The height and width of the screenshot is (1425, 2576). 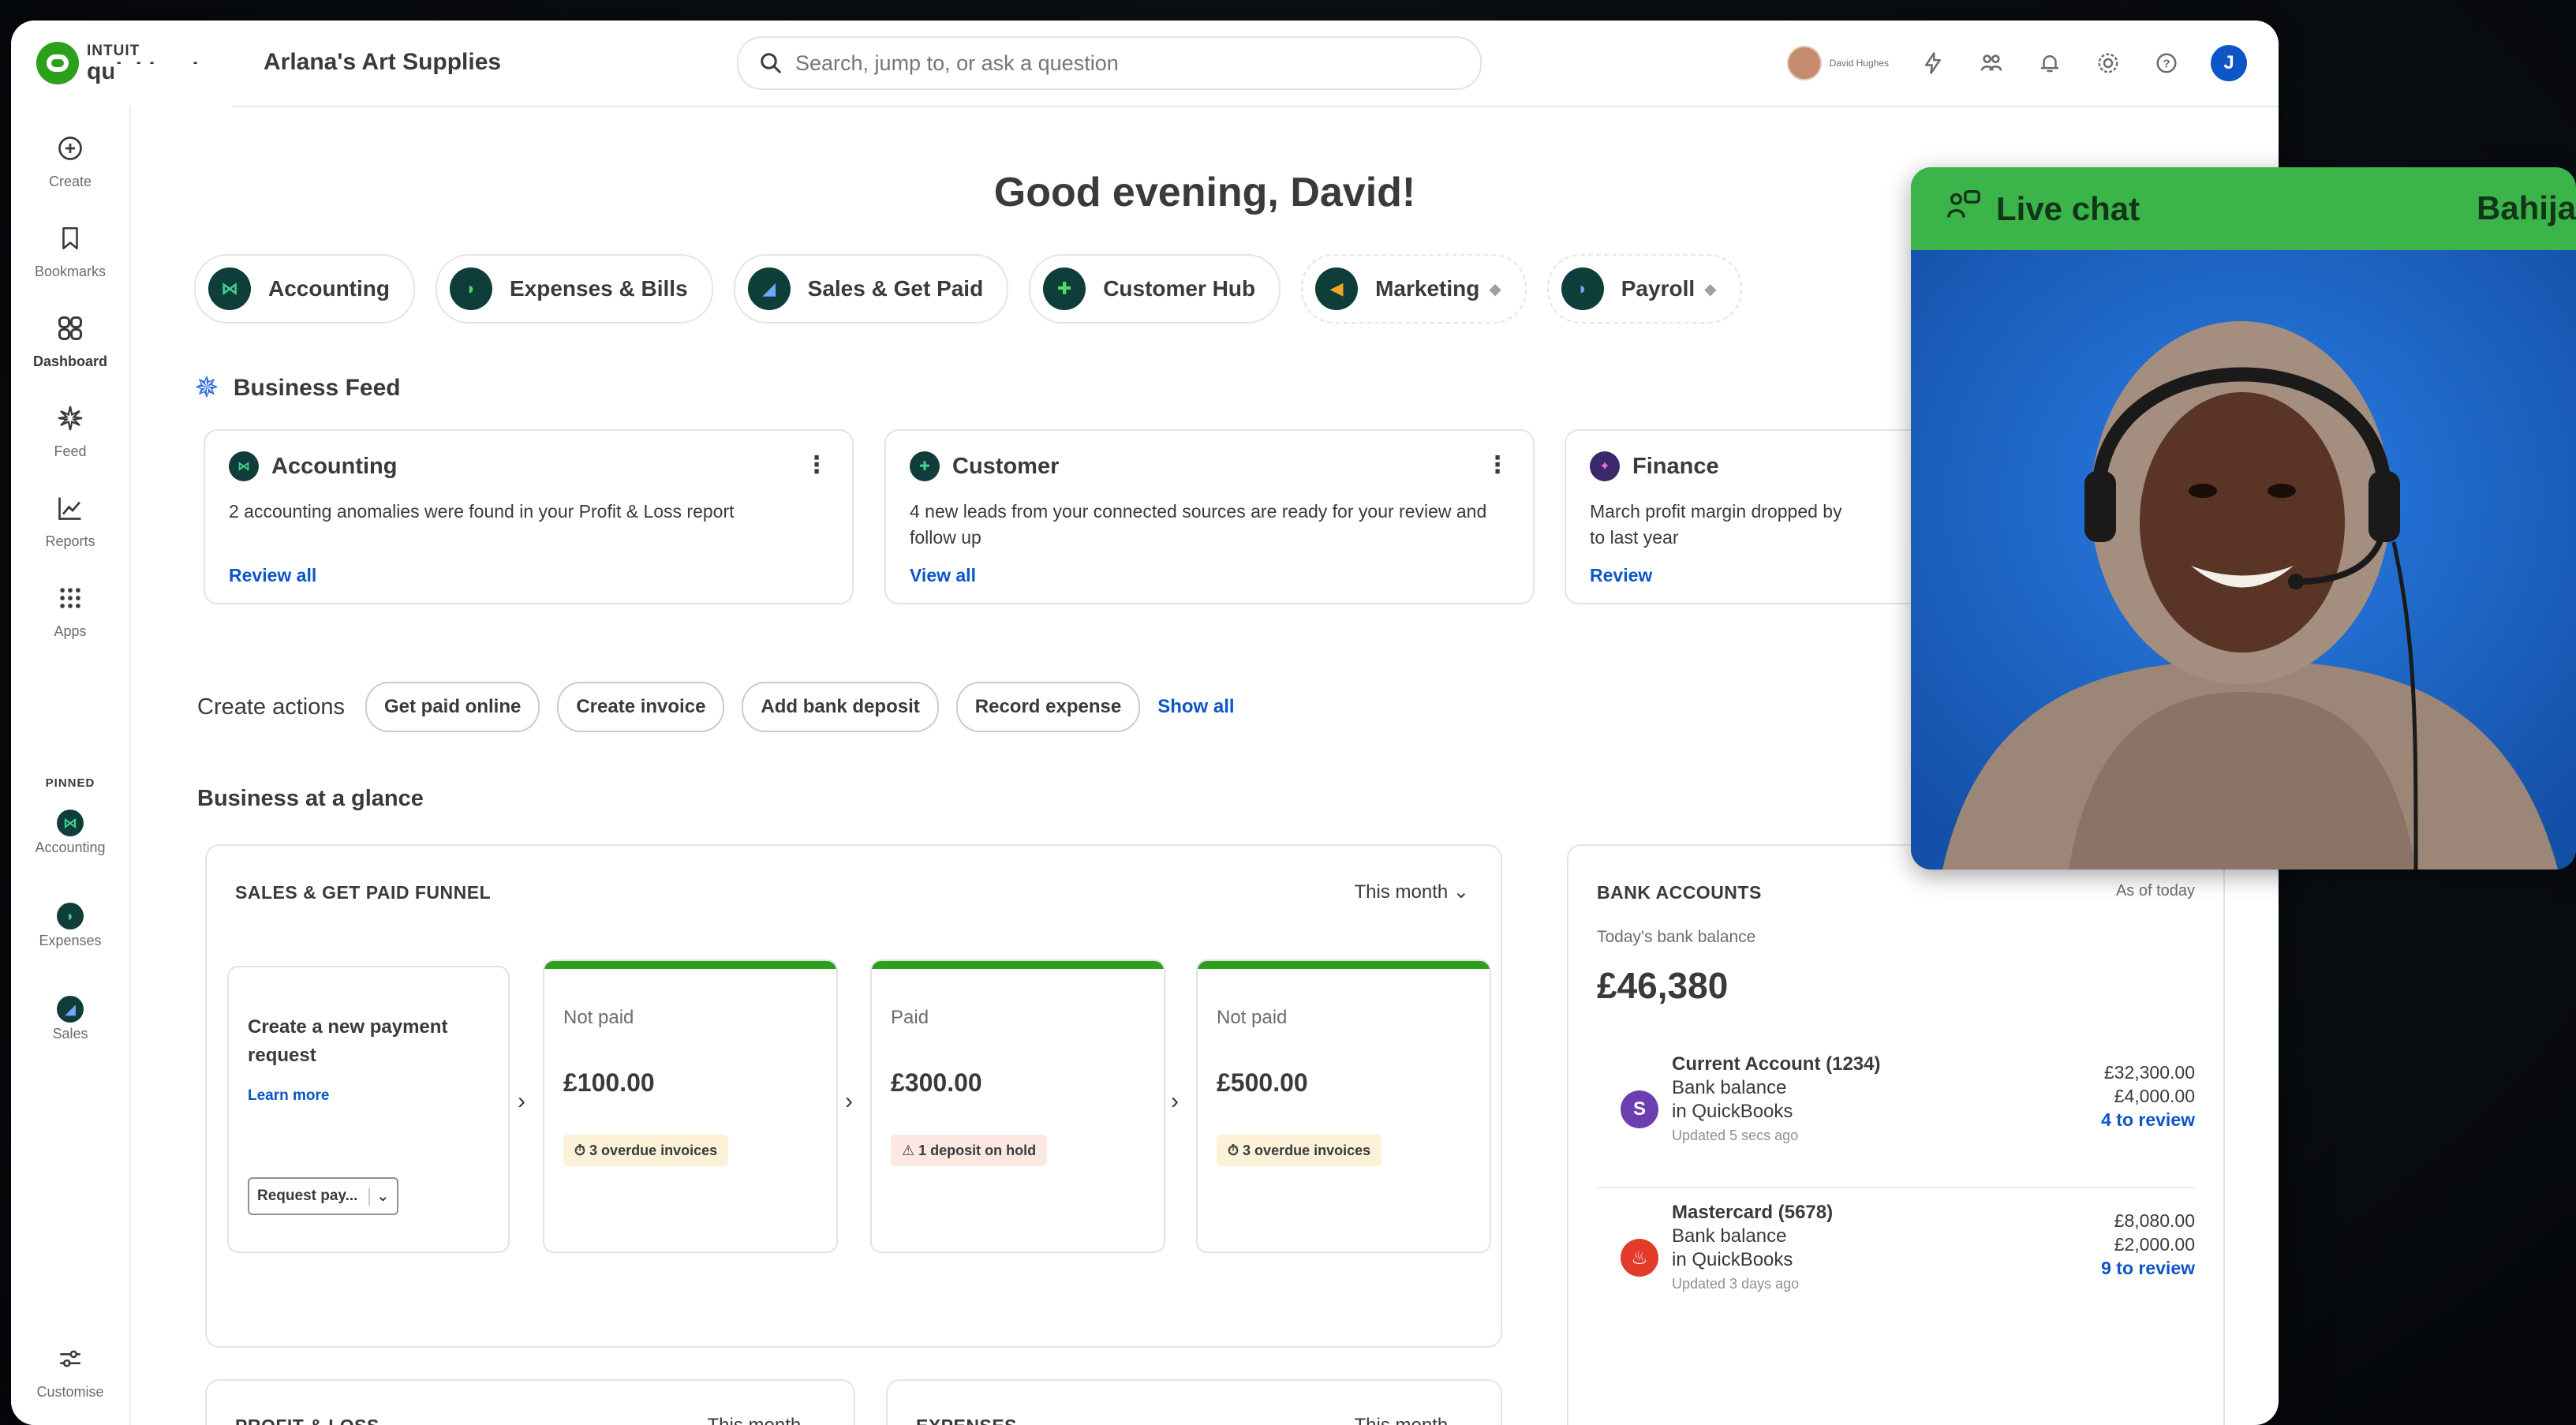 I want to click on sidebar-pinned-accounting: ⋈ Accounting, so click(x=70, y=833).